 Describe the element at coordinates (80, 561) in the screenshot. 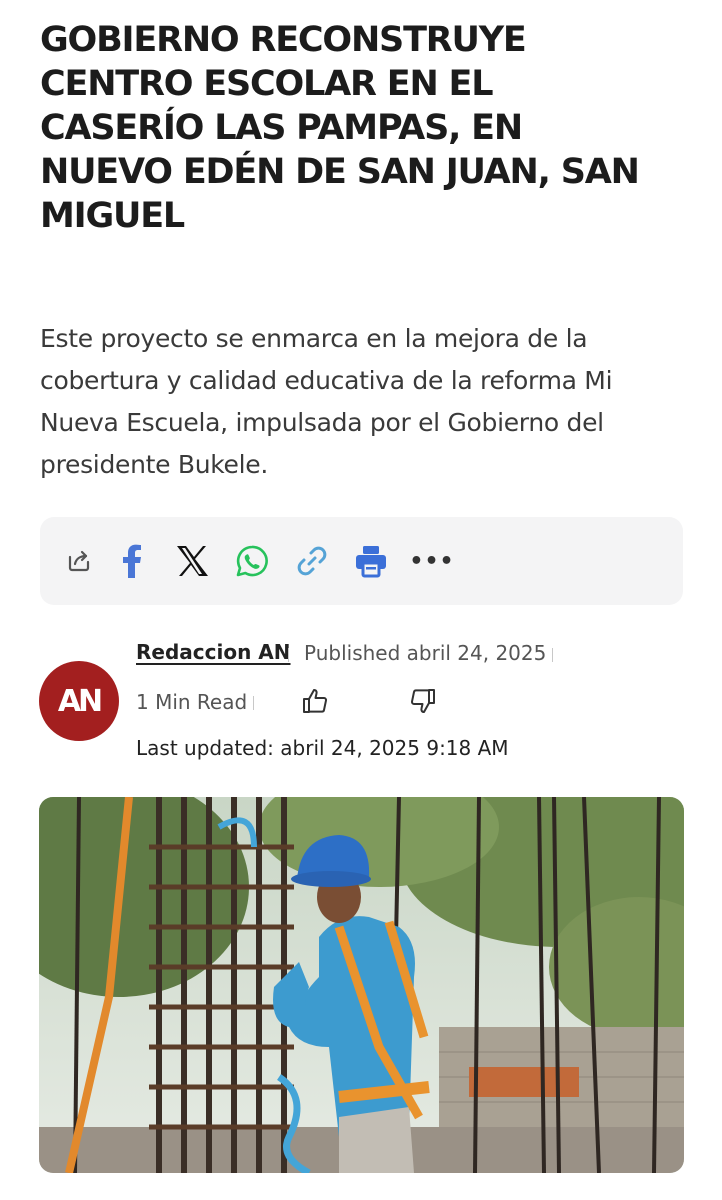

I see `share-icon` at that location.